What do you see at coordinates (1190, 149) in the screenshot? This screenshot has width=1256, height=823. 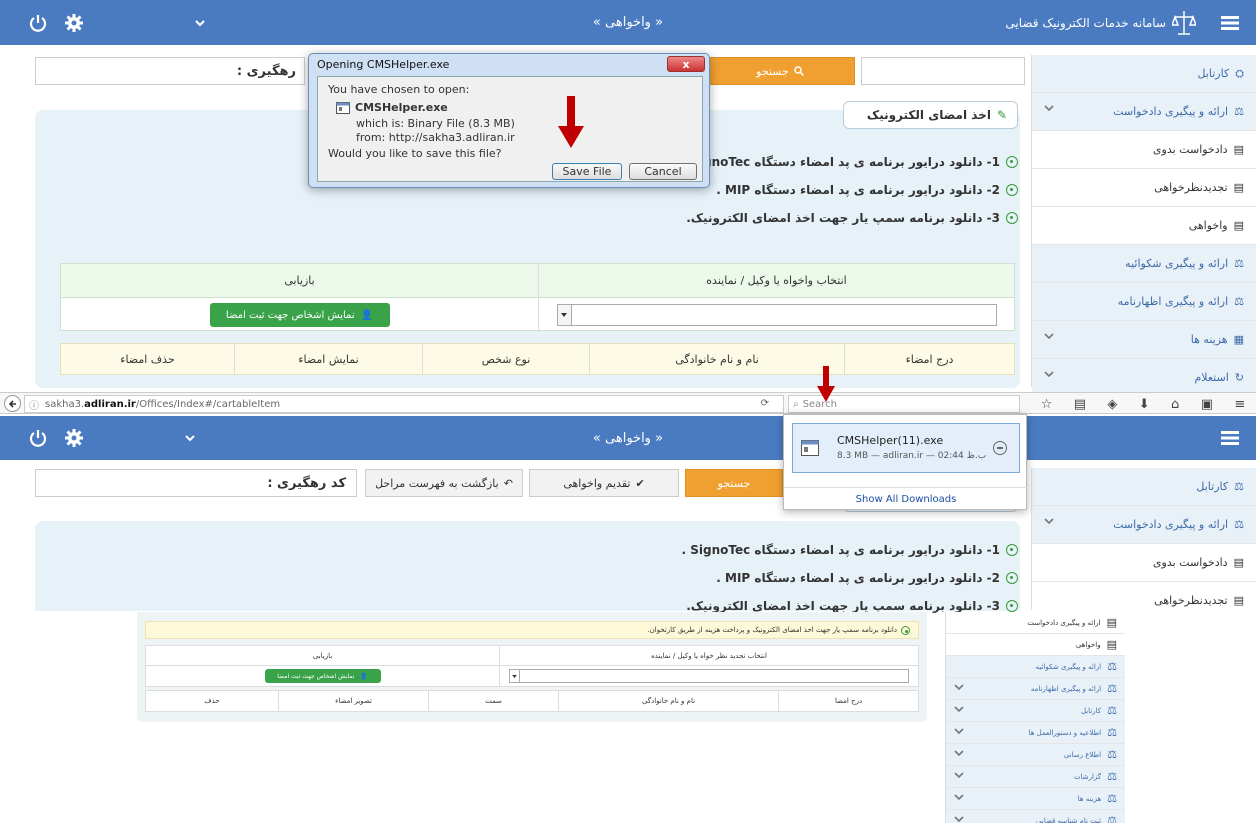 I see `sidebar-item-label: دادخواست بدوی` at bounding box center [1190, 149].